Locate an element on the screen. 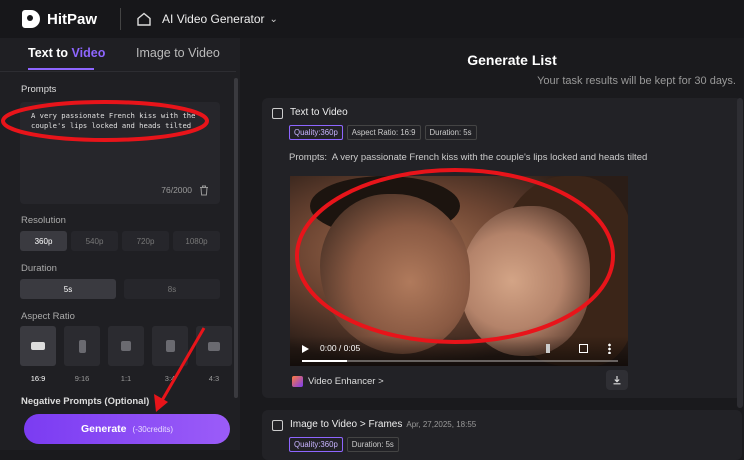  aspect-ratio-tag: Aspect Ratio: 16:9 is located at coordinates (383, 132).